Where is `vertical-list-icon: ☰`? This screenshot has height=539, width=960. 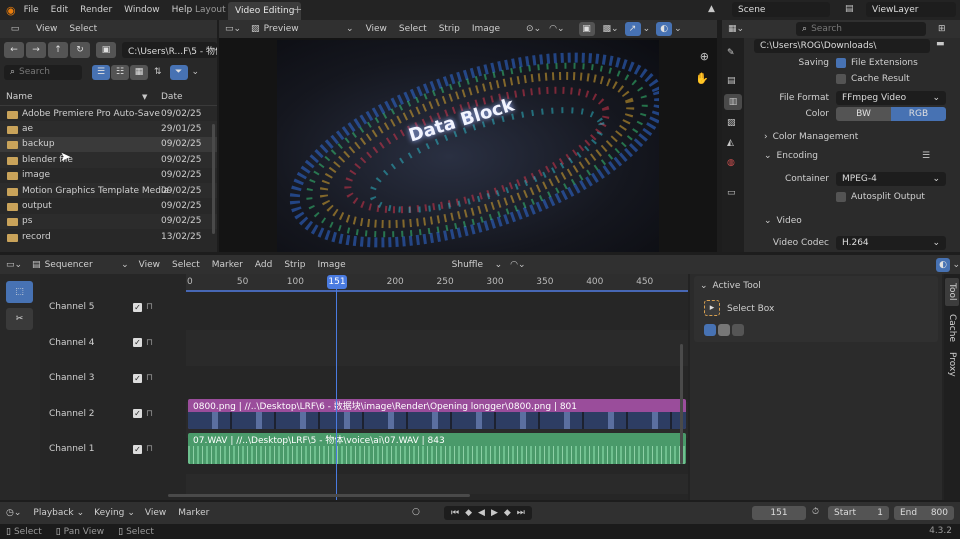 vertical-list-icon: ☰ is located at coordinates (101, 72).